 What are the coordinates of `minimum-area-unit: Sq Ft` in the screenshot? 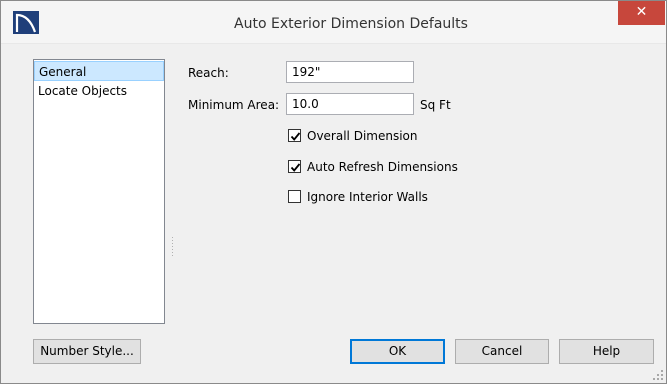 It's located at (435, 105).